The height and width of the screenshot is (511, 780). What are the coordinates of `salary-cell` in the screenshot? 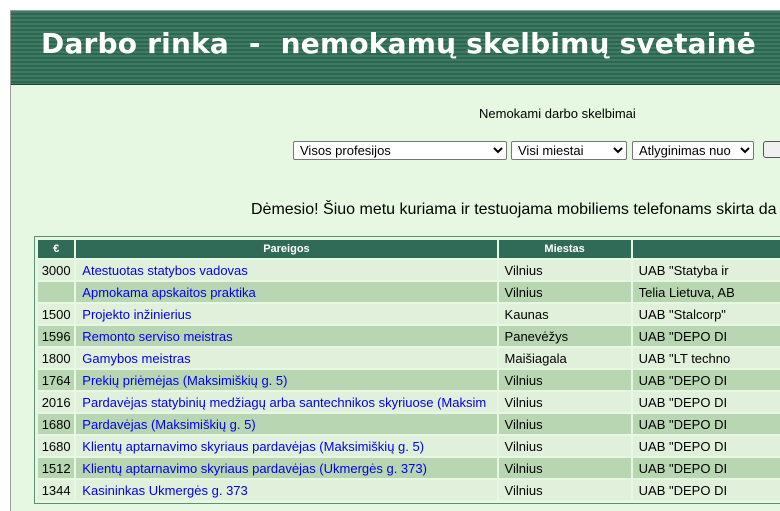 It's located at (56, 292).